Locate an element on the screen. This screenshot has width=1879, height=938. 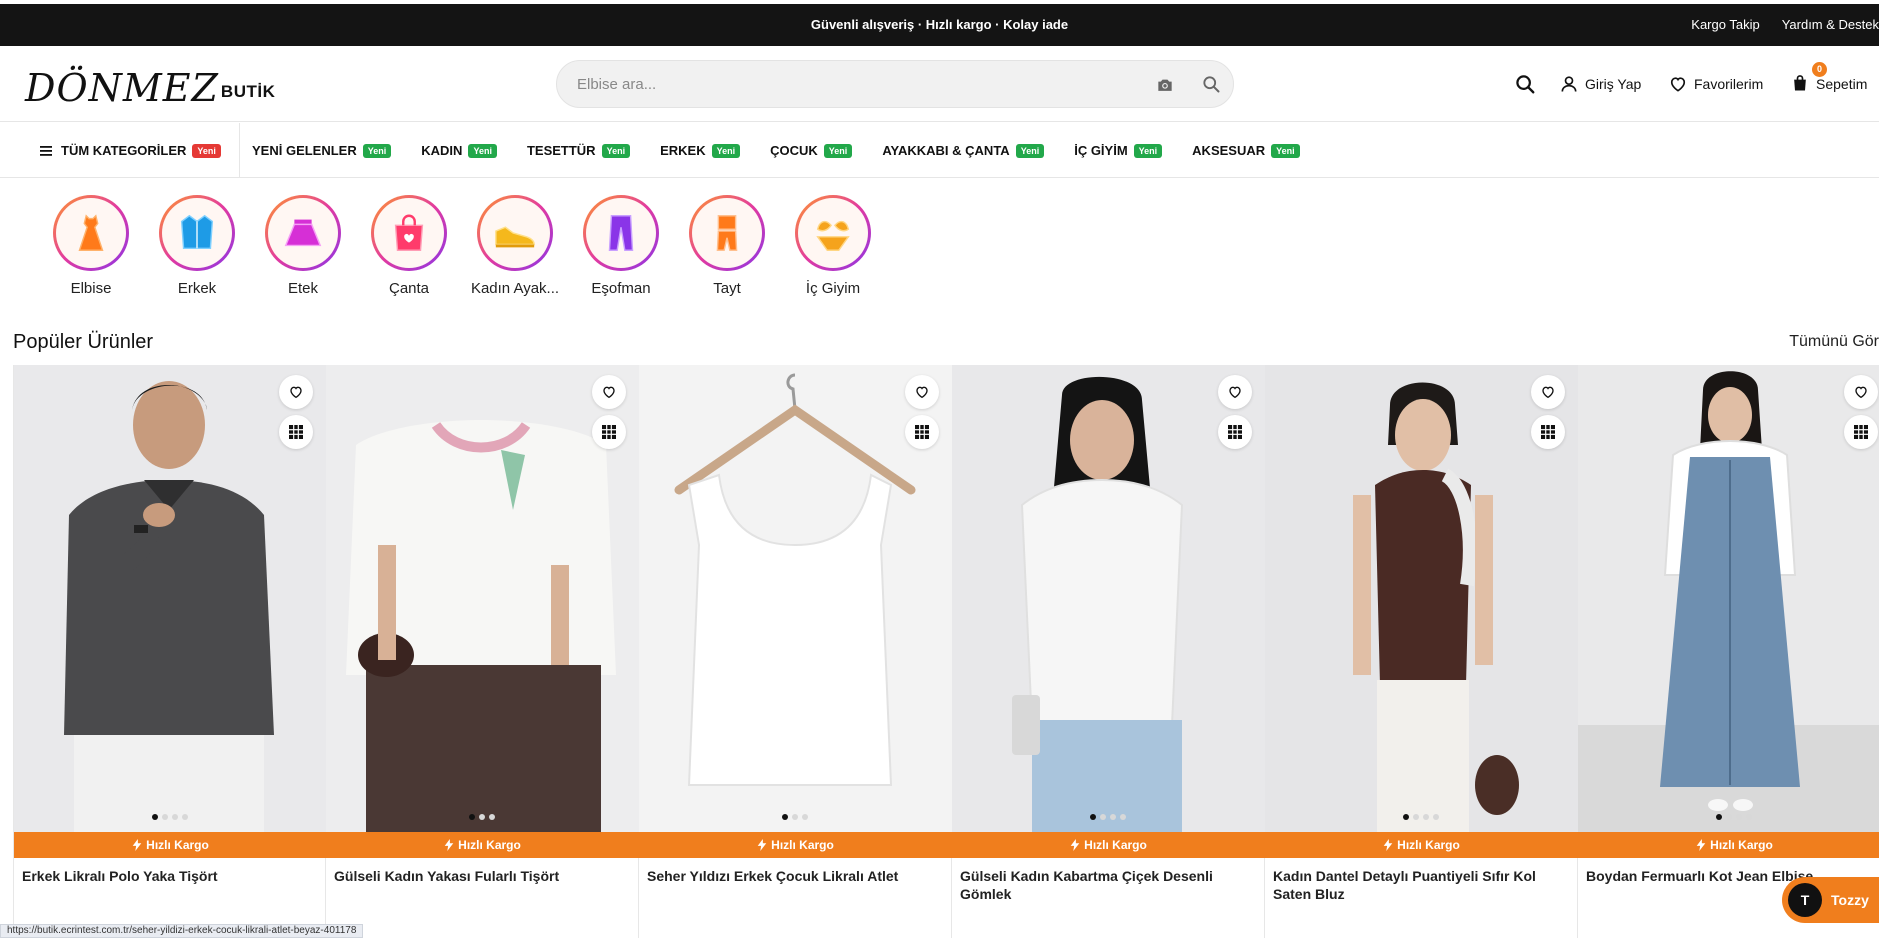
popular-products-header: Popüler Ürünler Tümünü Gör is located at coordinates (946, 346).